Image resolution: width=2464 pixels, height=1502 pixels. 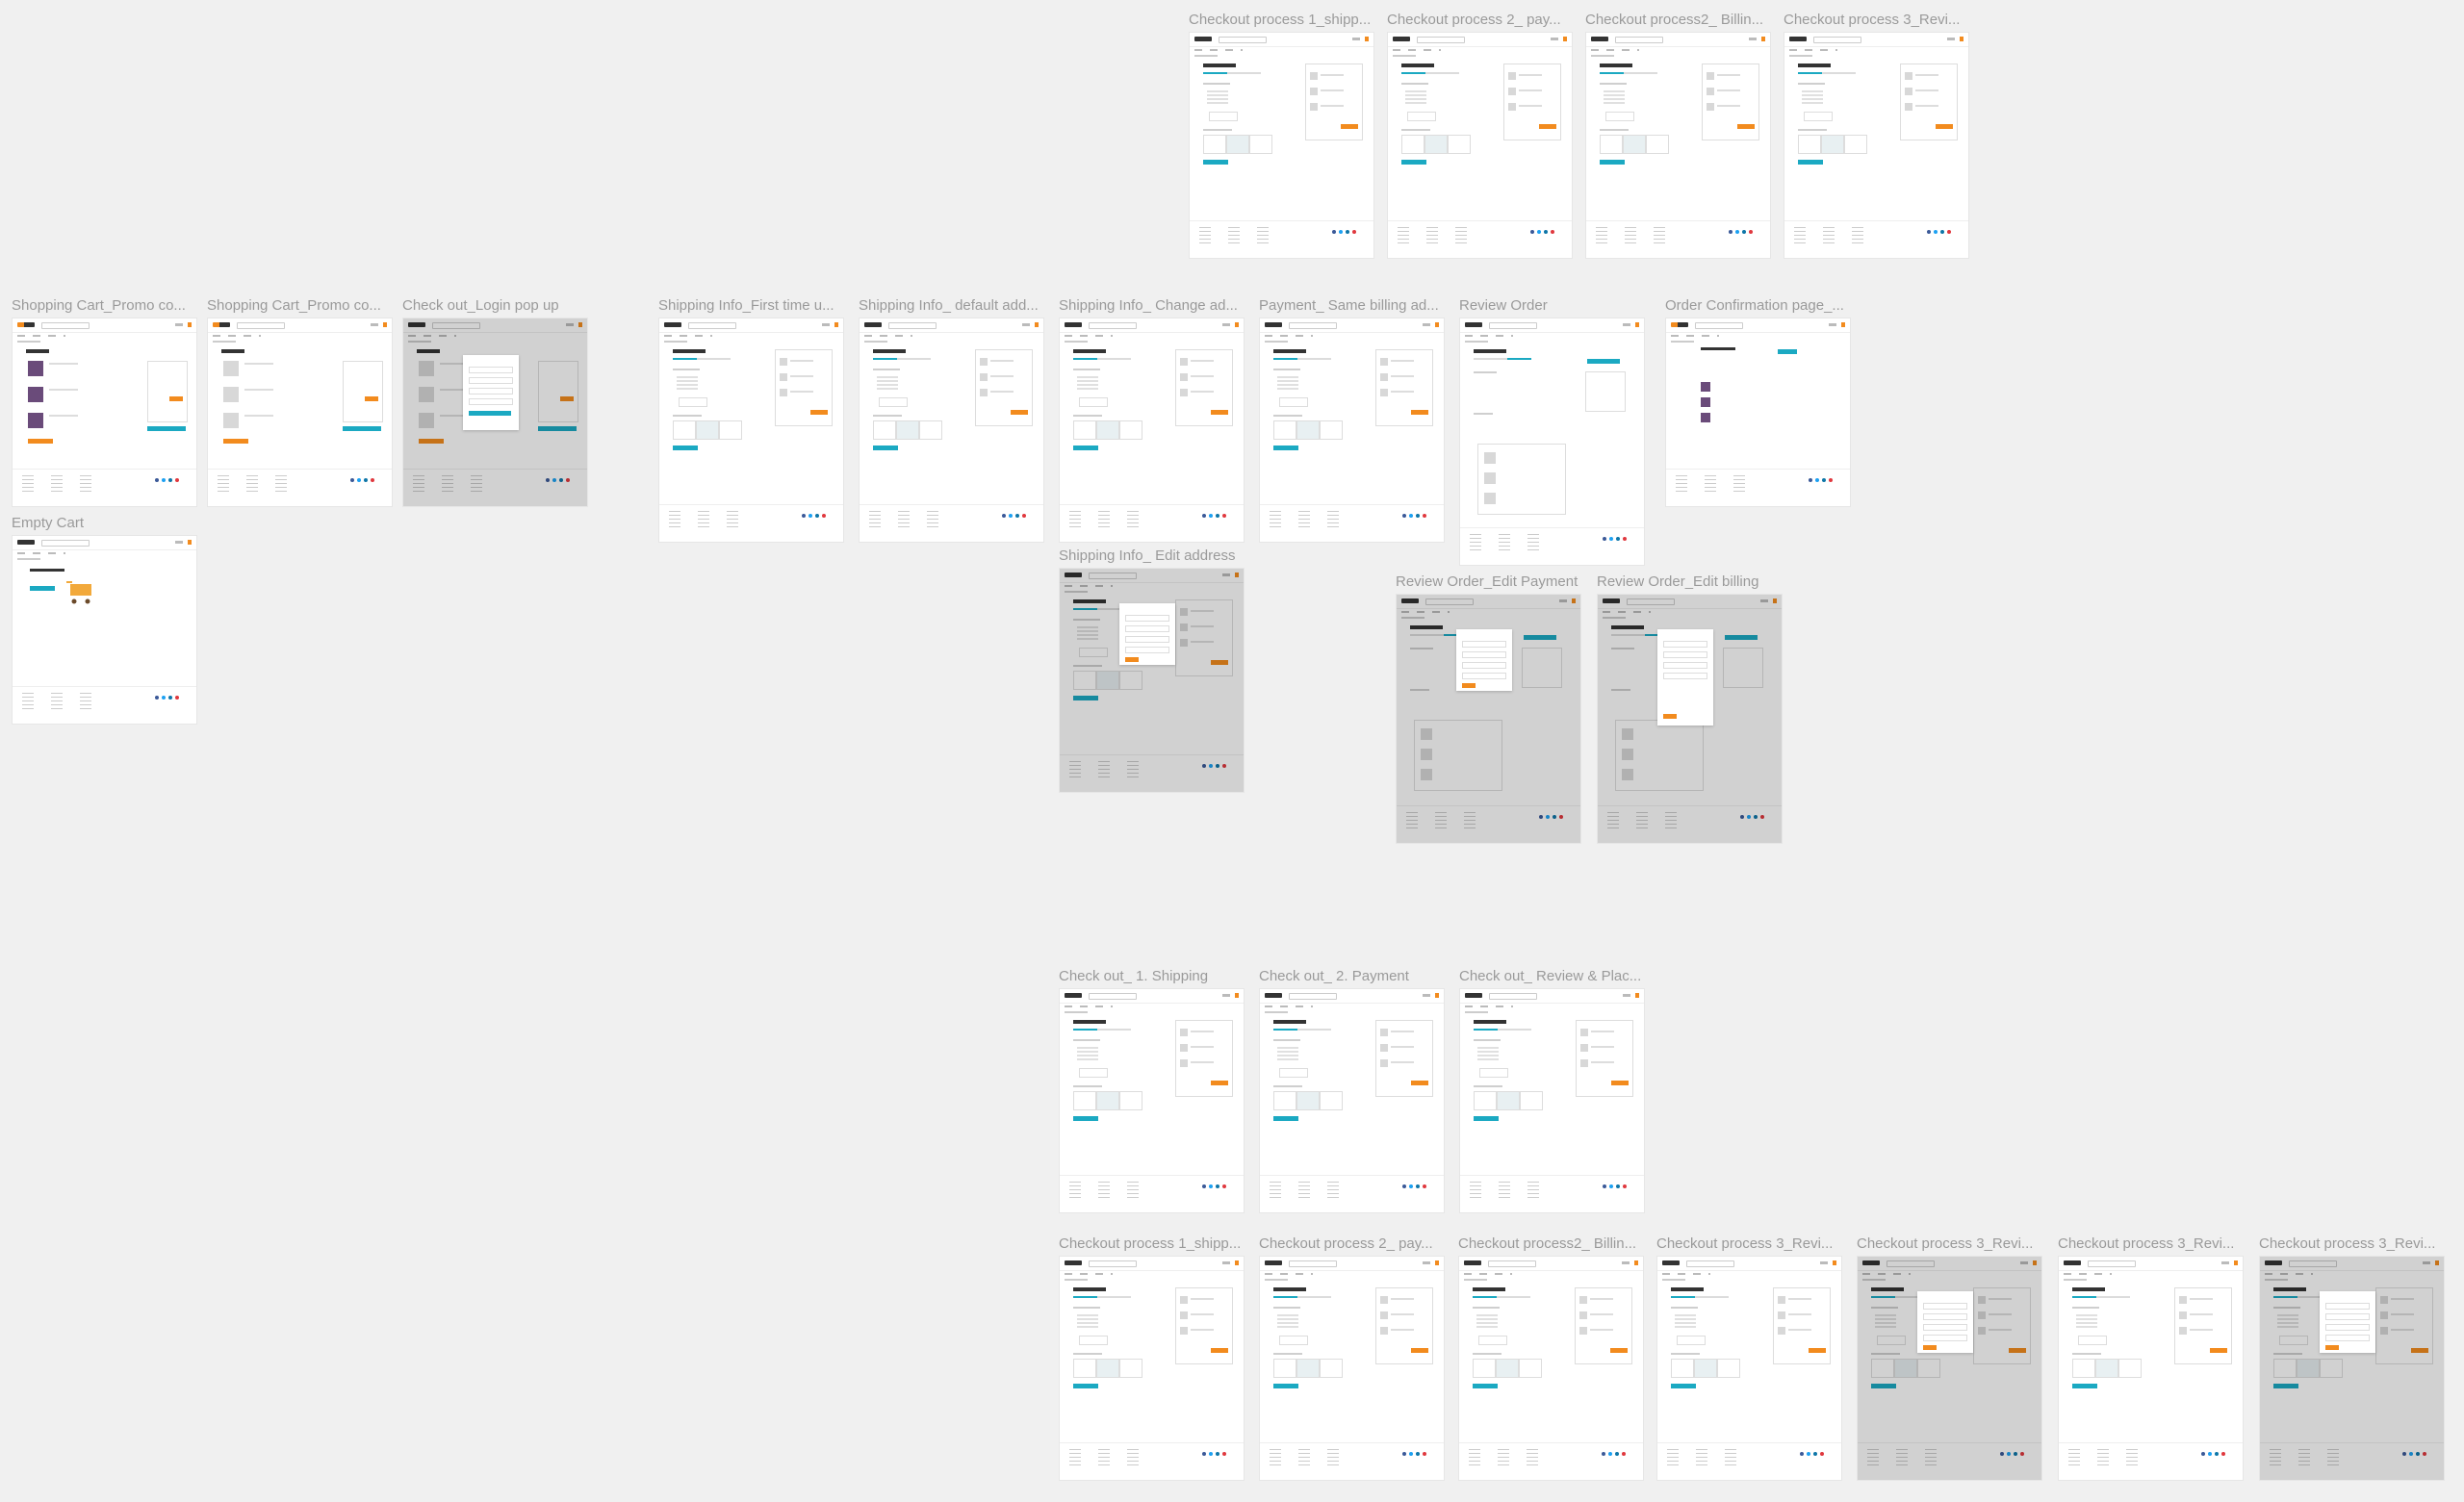 I want to click on product-image, so click(x=426, y=369).